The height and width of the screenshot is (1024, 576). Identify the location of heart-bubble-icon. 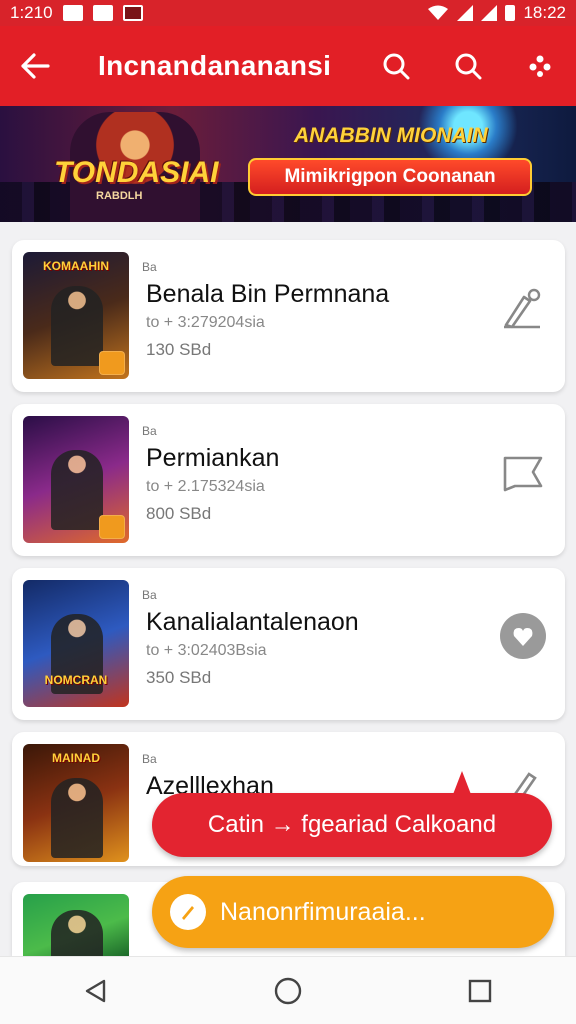
(523, 636).